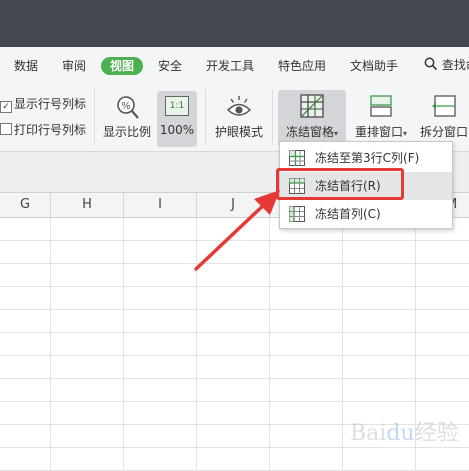 This screenshot has height=471, width=469. Describe the element at coordinates (177, 119) in the screenshot. I see `zoom-100-button: 1:1 100%` at that location.